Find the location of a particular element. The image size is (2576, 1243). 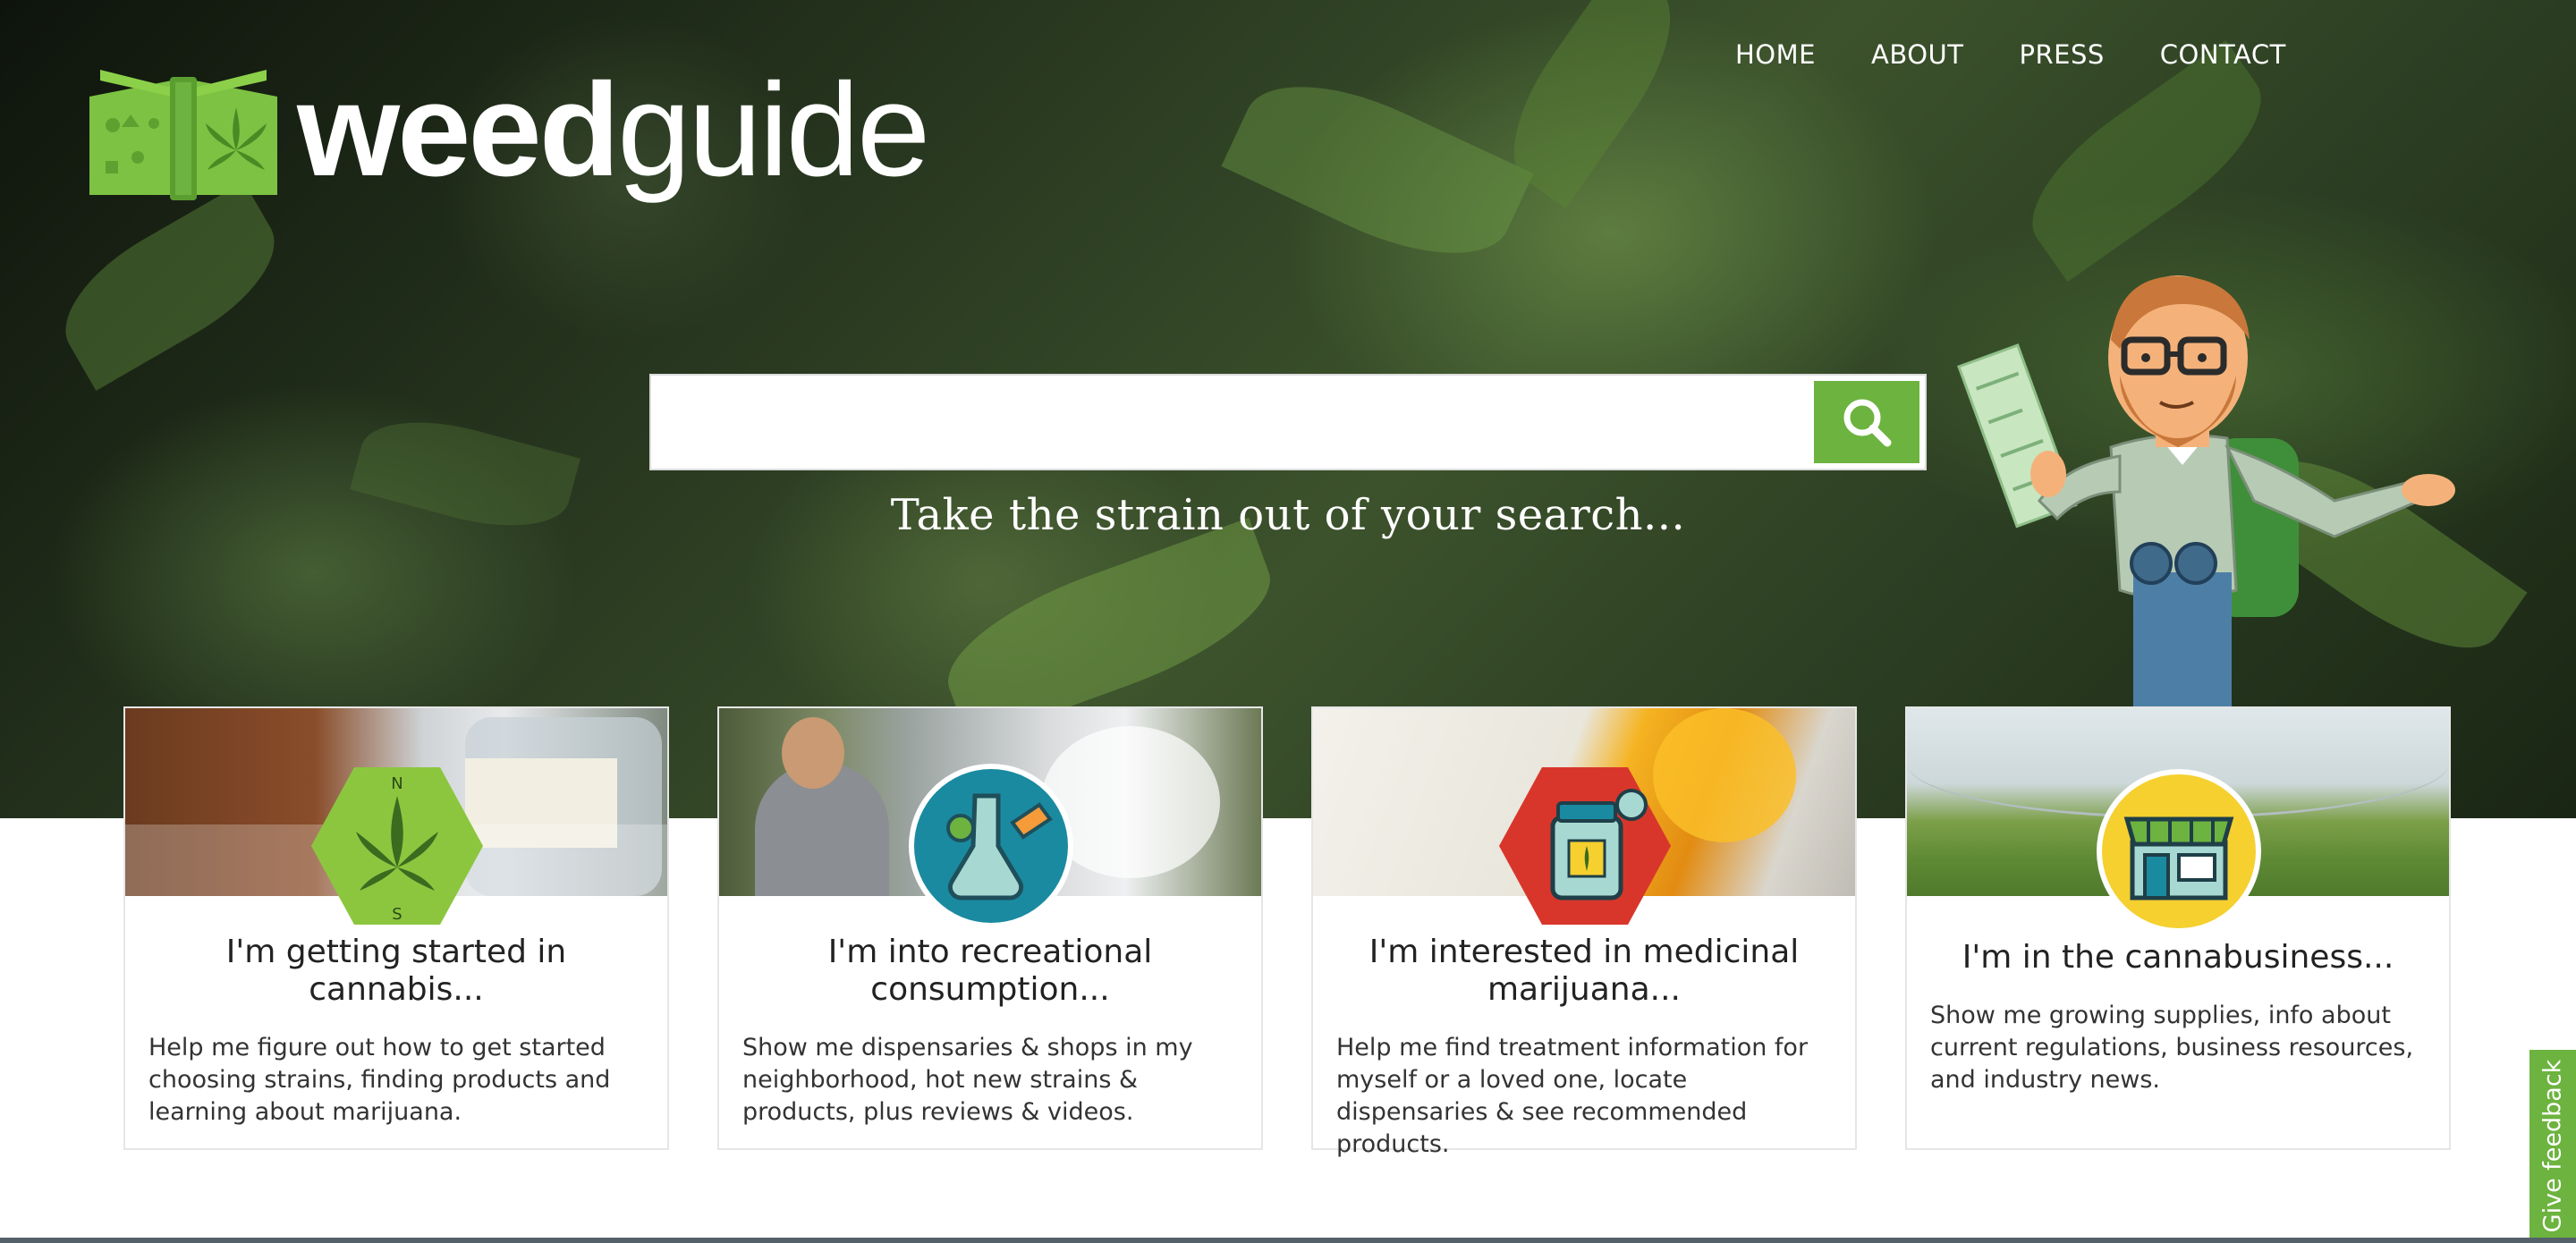

explorer-mascot-illustration is located at coordinates (2206, 495).